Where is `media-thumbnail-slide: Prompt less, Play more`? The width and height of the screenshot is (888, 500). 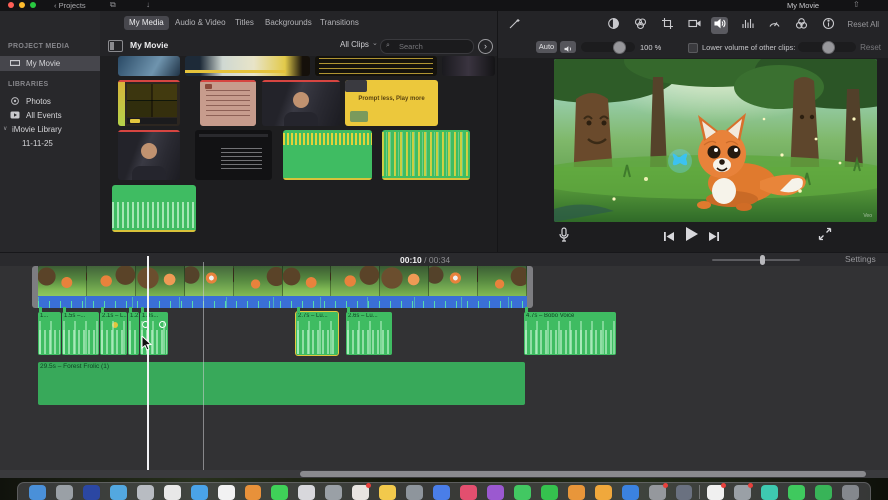 media-thumbnail-slide: Prompt less, Play more is located at coordinates (391, 103).